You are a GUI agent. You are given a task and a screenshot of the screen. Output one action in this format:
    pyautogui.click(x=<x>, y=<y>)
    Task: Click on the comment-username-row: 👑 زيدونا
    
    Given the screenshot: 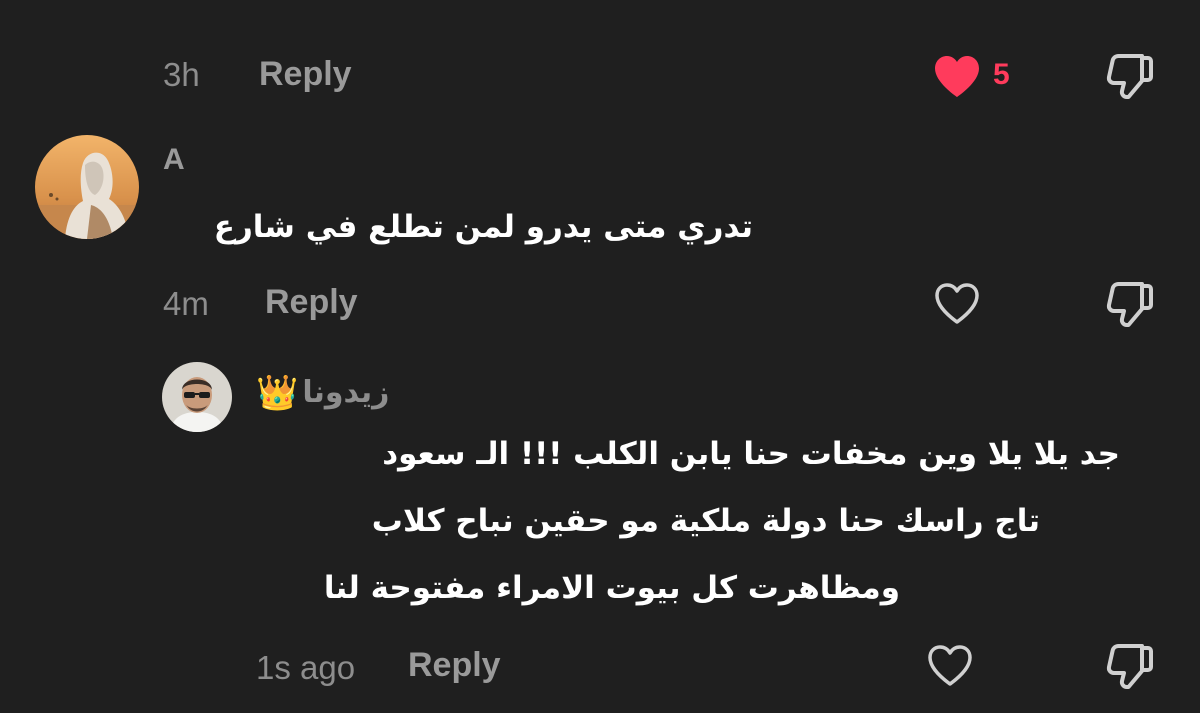 What is the action you would take?
    pyautogui.click(x=322, y=393)
    